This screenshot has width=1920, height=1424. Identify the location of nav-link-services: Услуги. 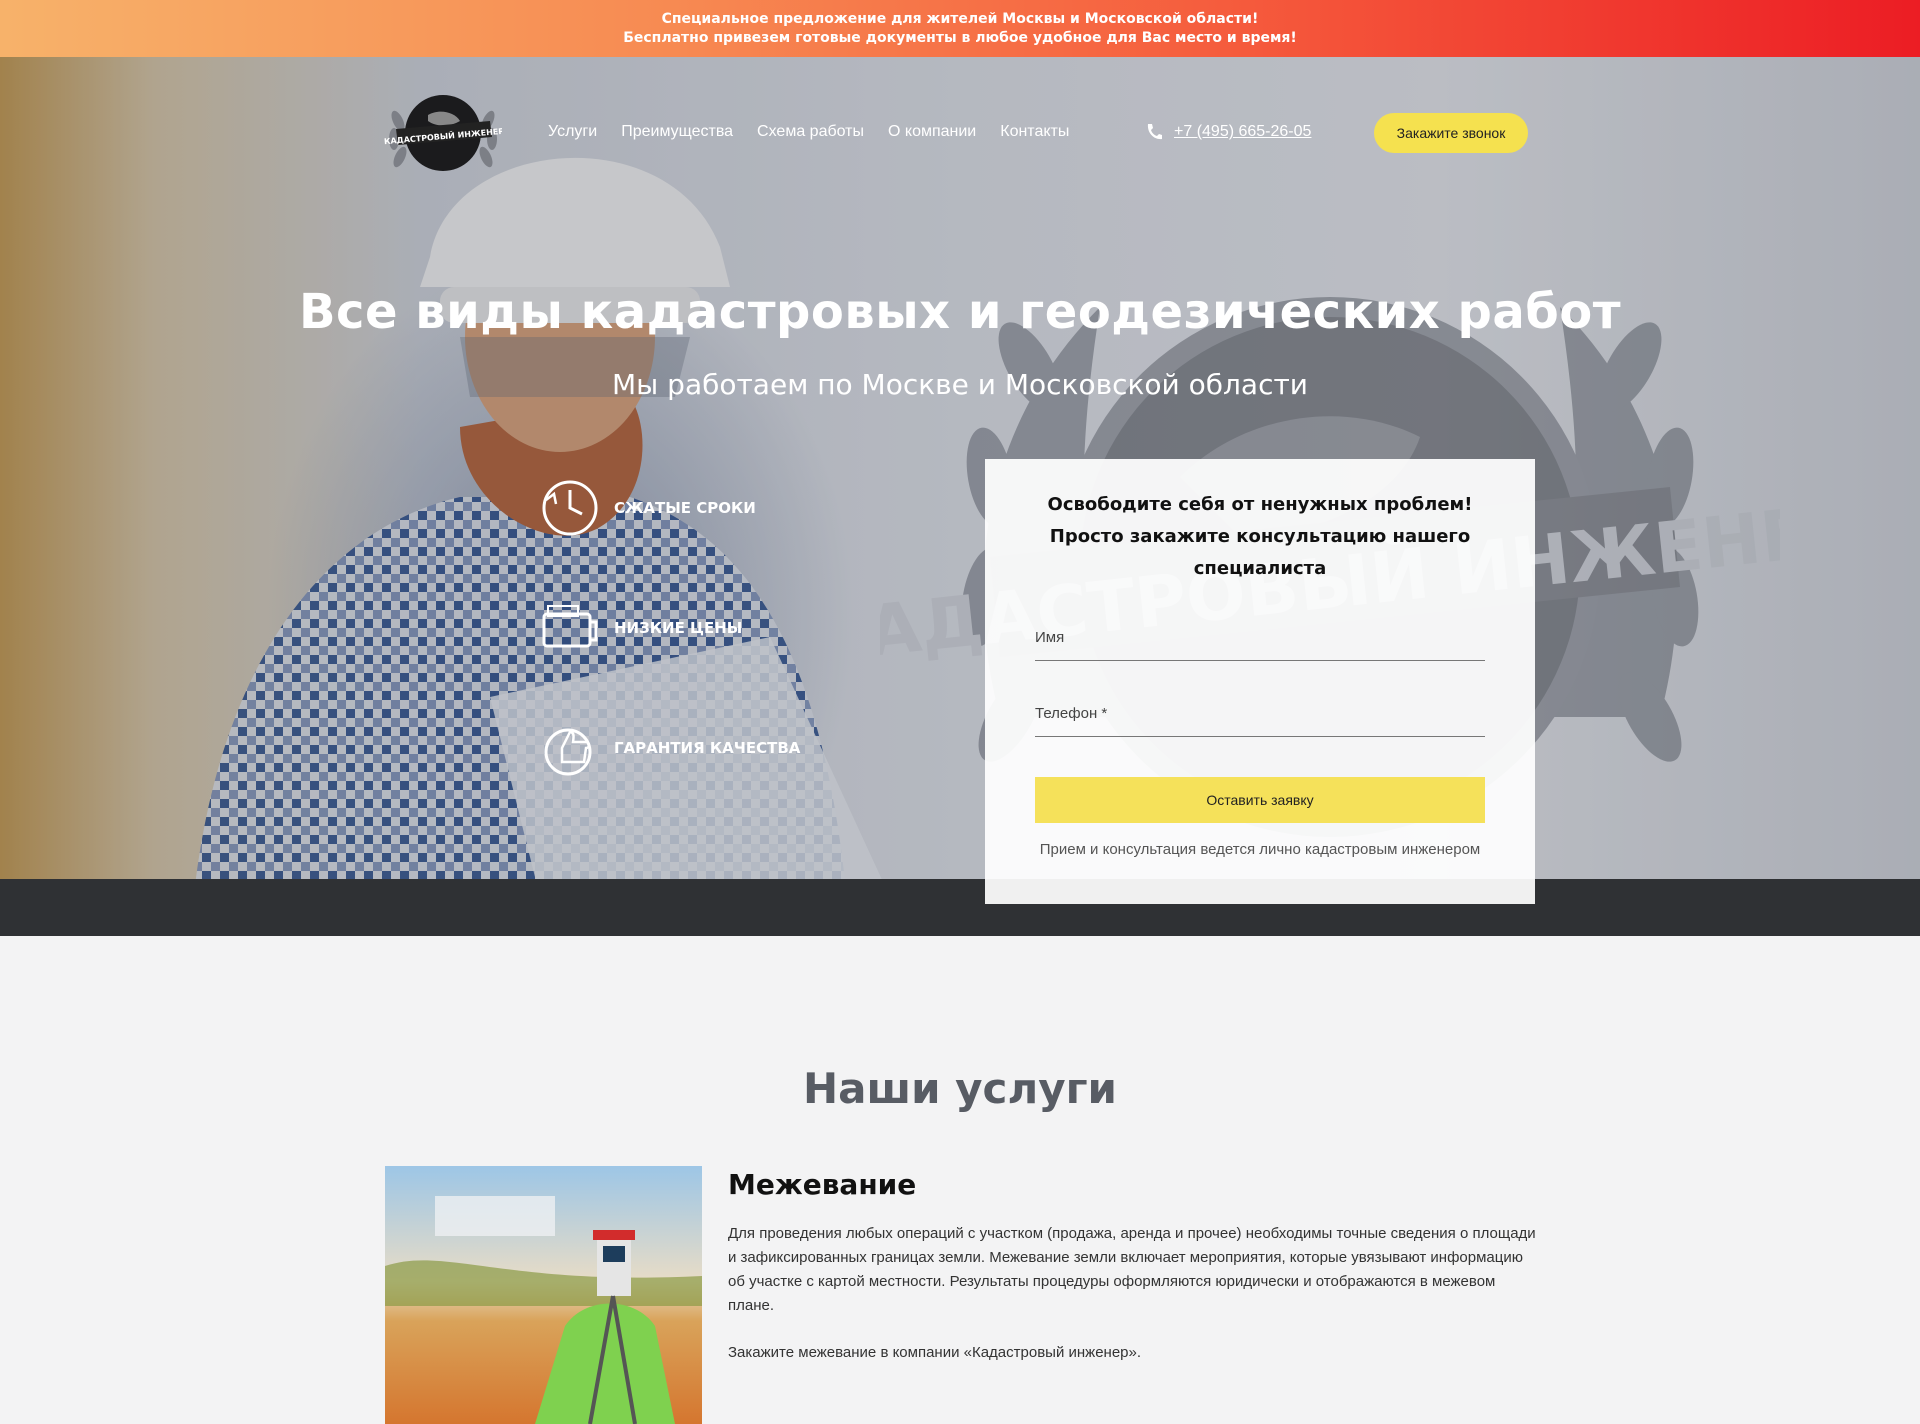
(572, 132).